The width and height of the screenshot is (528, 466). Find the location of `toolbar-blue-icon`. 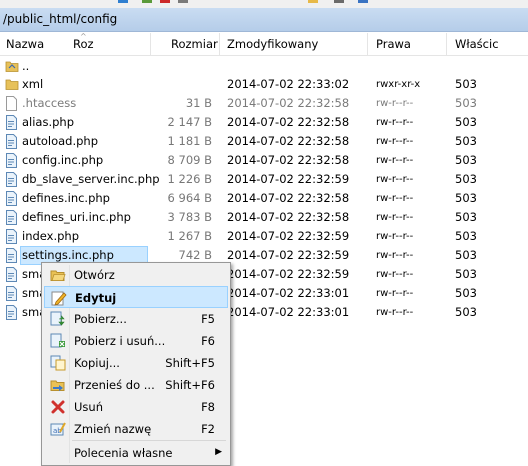

toolbar-blue-icon is located at coordinates (123, 1).